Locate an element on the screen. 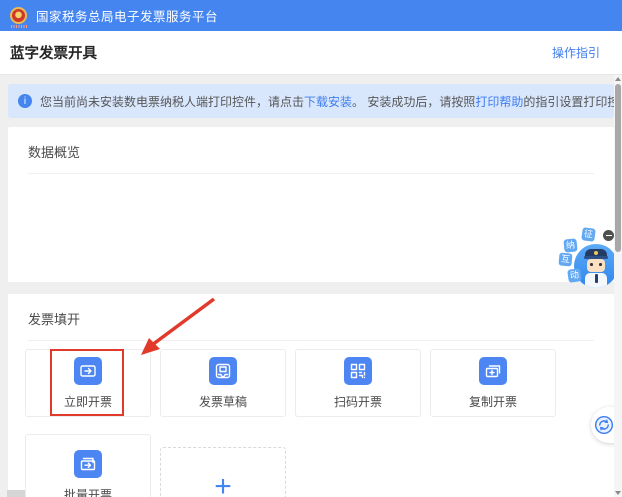 Image resolution: width=622 pixels, height=497 pixels. scrollbar-thumb is located at coordinates (618, 168).